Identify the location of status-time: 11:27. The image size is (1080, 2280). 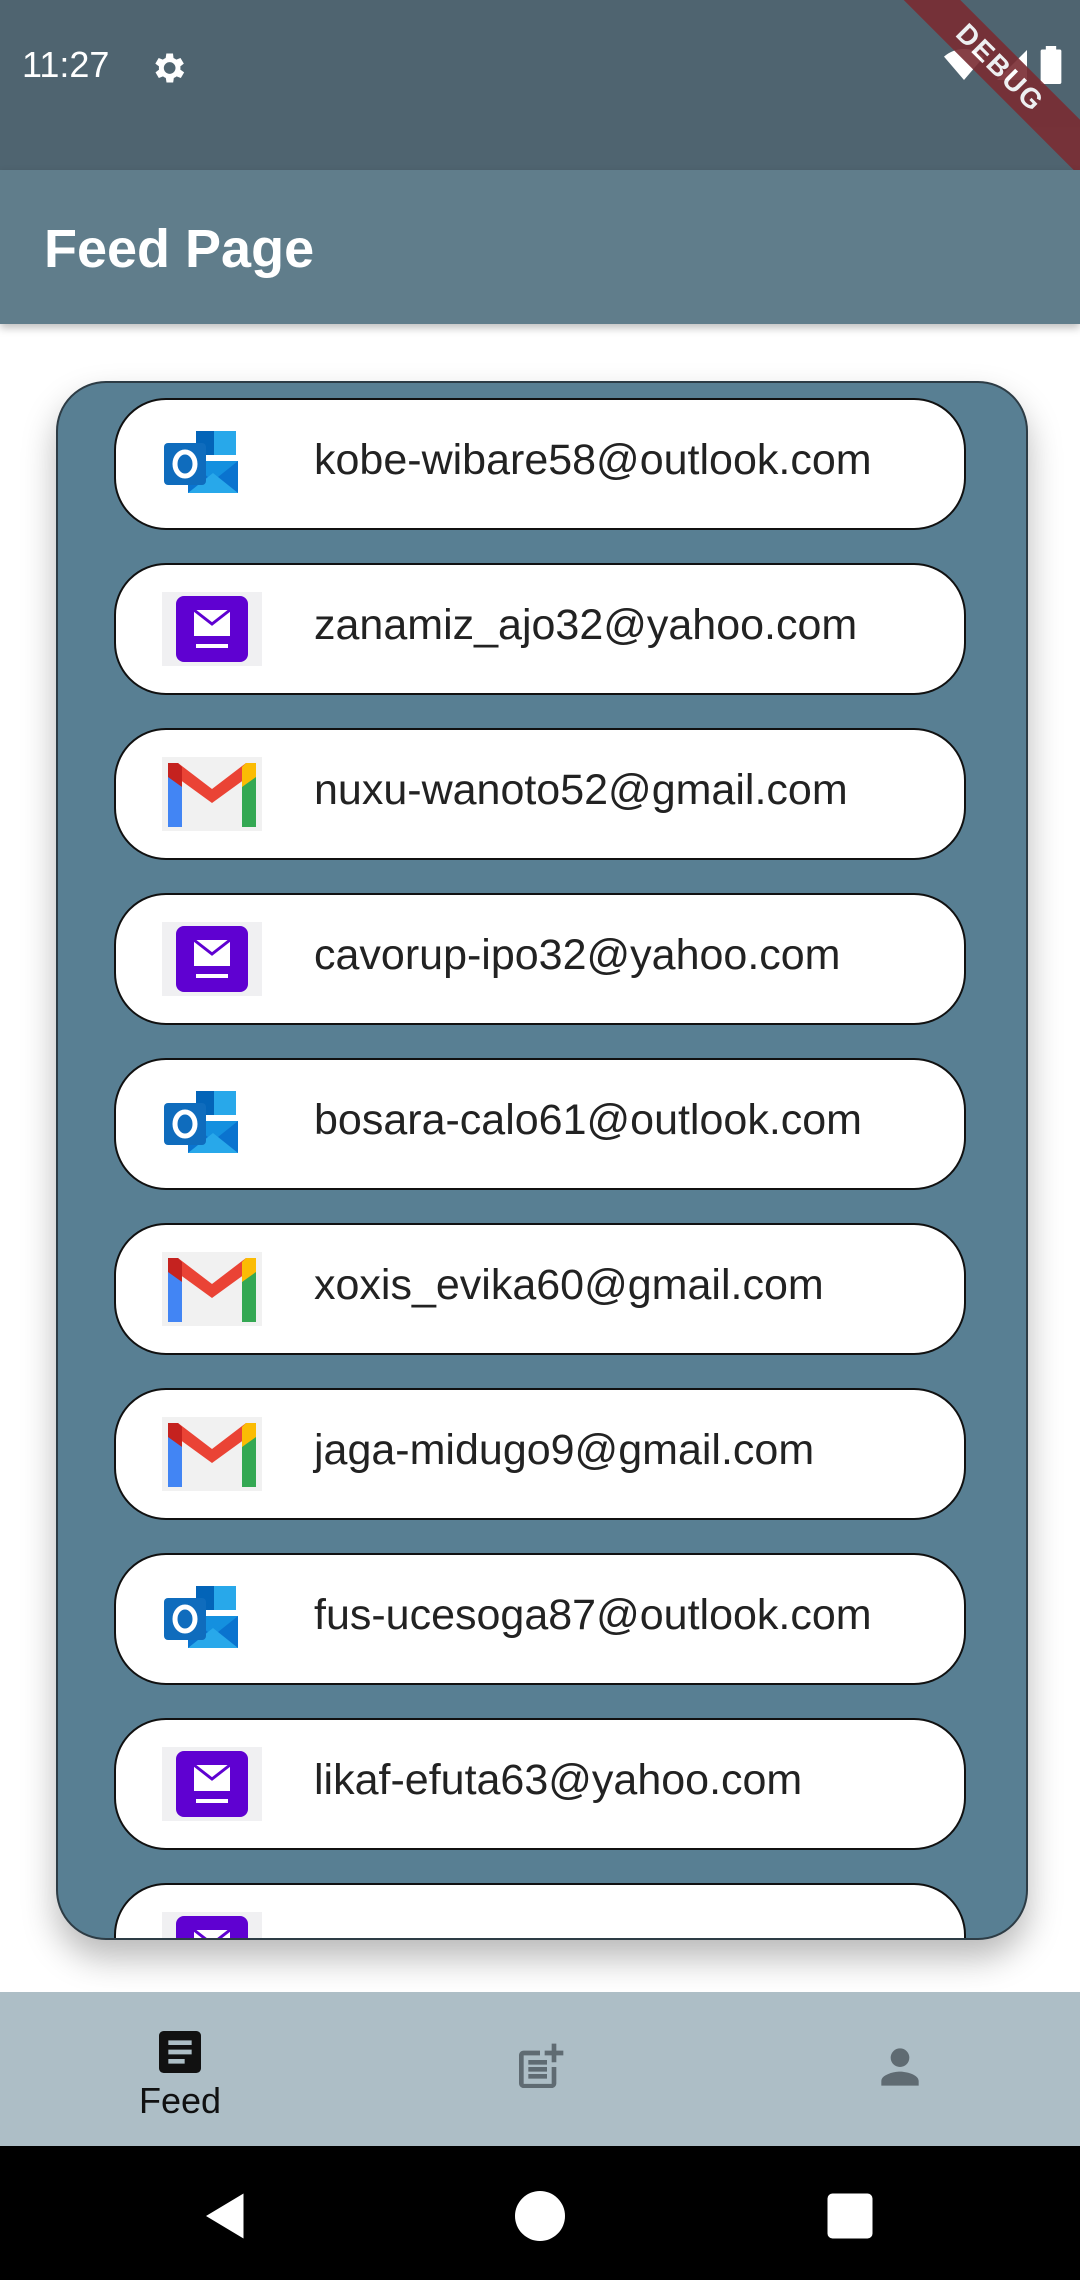
(66, 64).